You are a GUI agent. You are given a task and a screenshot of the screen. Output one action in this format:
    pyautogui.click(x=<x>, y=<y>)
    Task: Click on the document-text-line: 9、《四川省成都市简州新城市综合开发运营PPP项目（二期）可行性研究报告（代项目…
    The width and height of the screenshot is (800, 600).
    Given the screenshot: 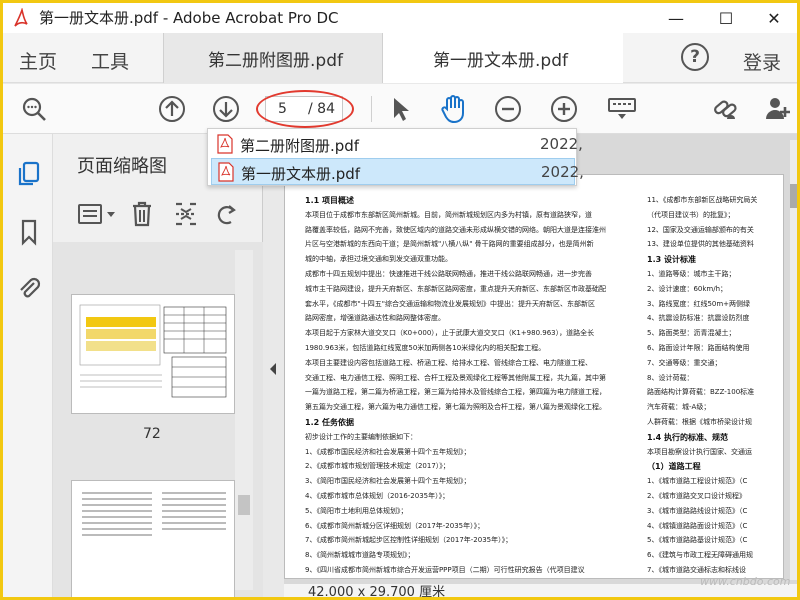 What is the action you would take?
    pyautogui.click(x=445, y=570)
    